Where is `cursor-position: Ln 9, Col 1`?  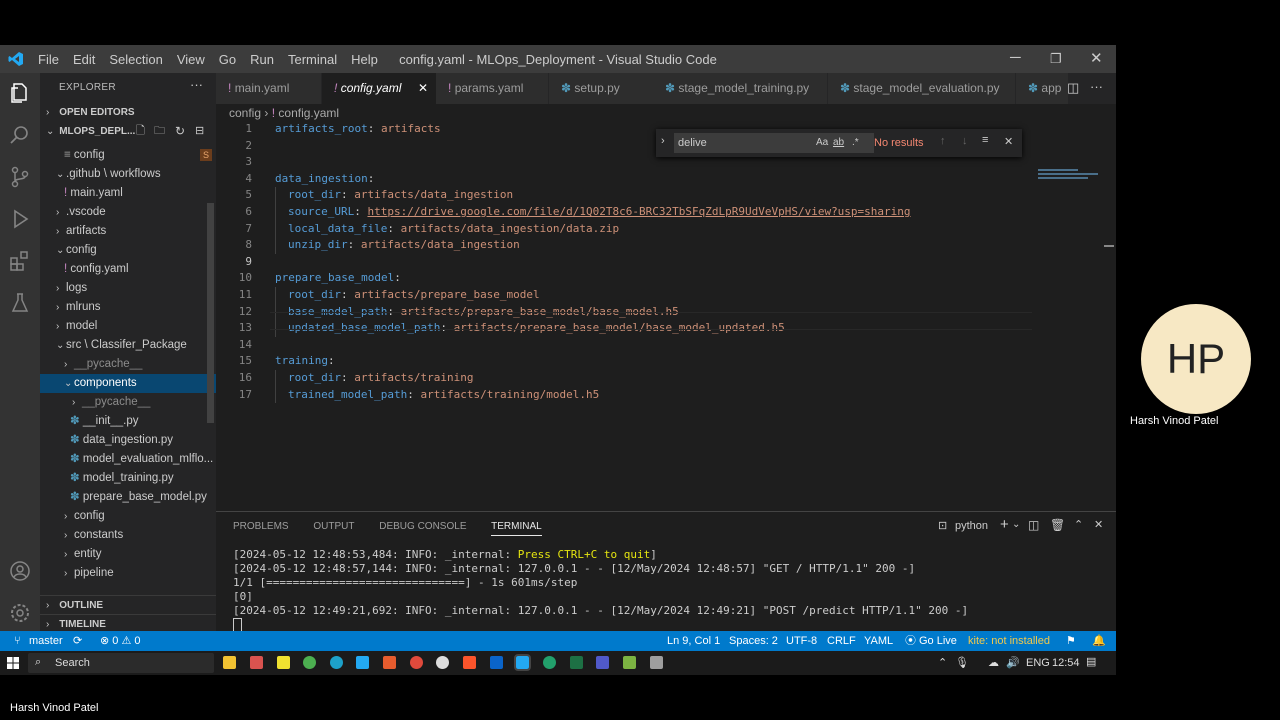
cursor-position: Ln 9, Col 1 is located at coordinates (693, 641).